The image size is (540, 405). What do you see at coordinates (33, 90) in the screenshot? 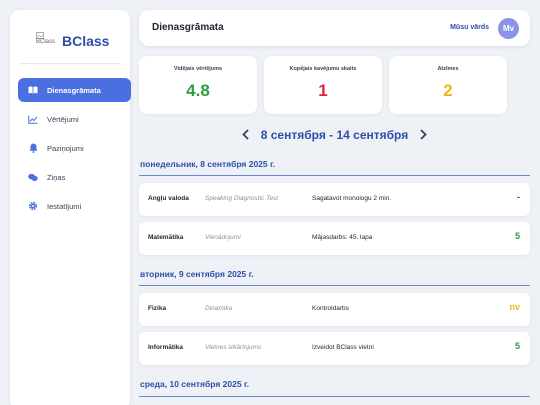
I see `book-icon` at bounding box center [33, 90].